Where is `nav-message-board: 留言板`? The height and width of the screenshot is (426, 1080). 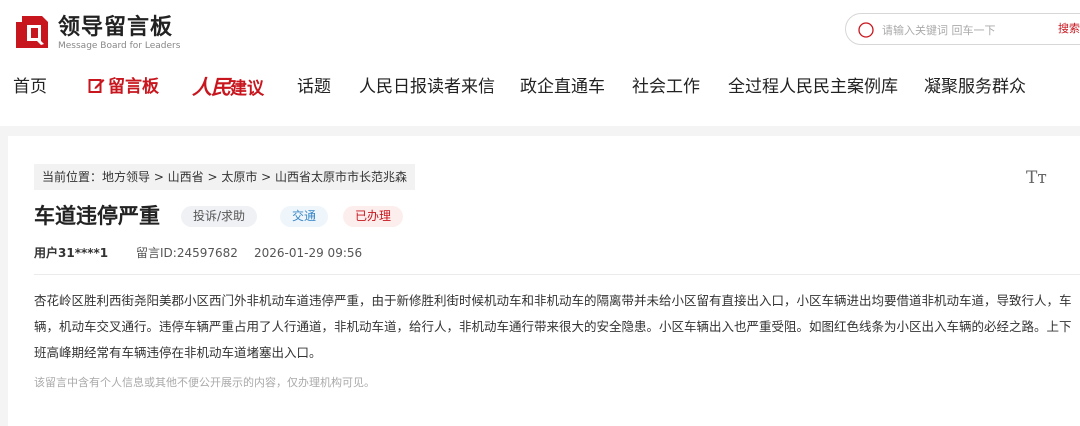
nav-message-board: 留言板 is located at coordinates (123, 87).